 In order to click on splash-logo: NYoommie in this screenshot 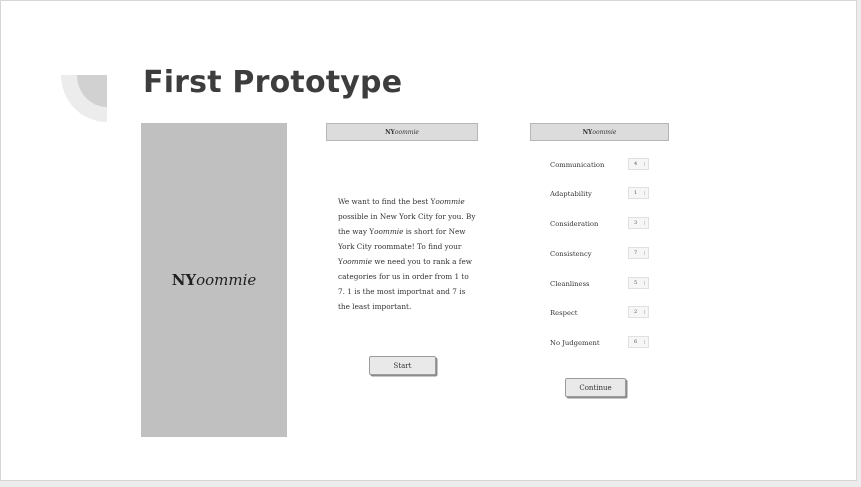, I will do `click(214, 280)`.